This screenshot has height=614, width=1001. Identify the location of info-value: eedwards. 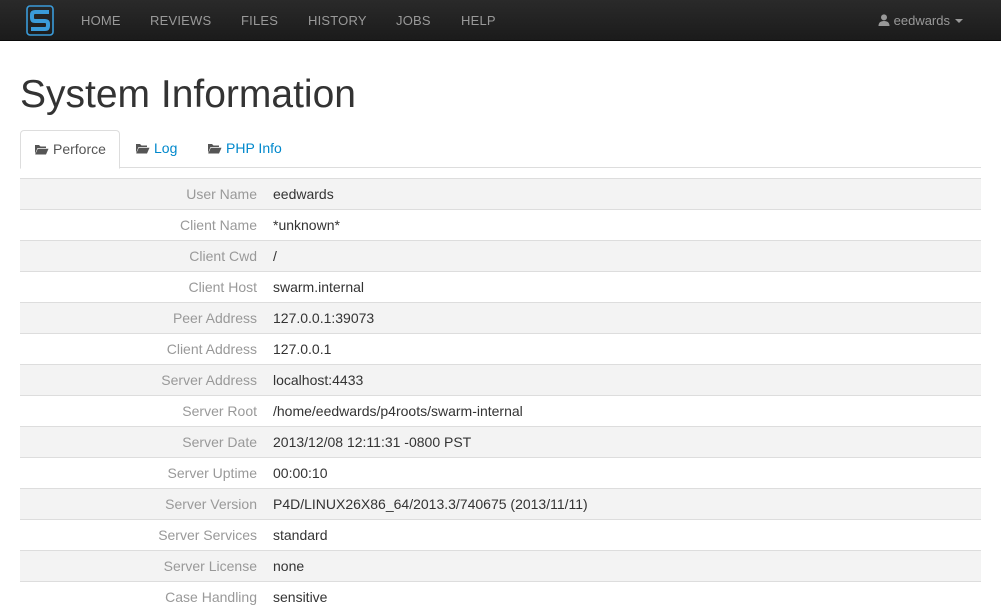
(303, 194).